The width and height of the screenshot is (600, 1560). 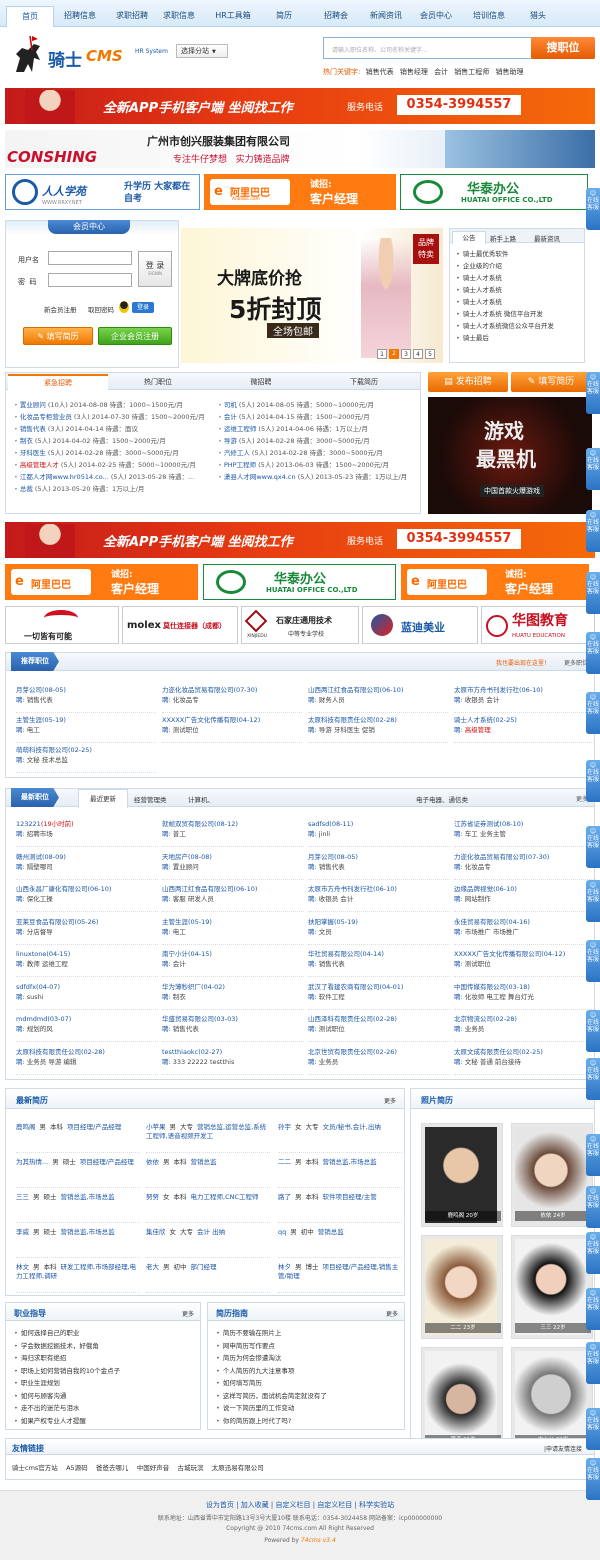 I want to click on job-title: 业务员, so click(x=475, y=1029).